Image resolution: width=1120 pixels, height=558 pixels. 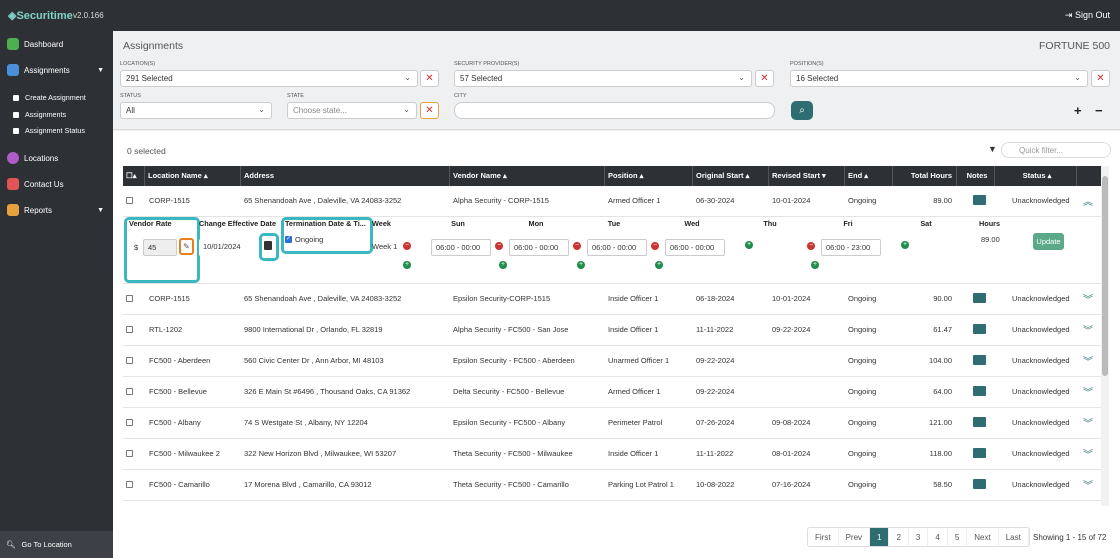 What do you see at coordinates (49, 97) in the screenshot?
I see `sidebar-subitem-create-assignment: Create Assignment` at bounding box center [49, 97].